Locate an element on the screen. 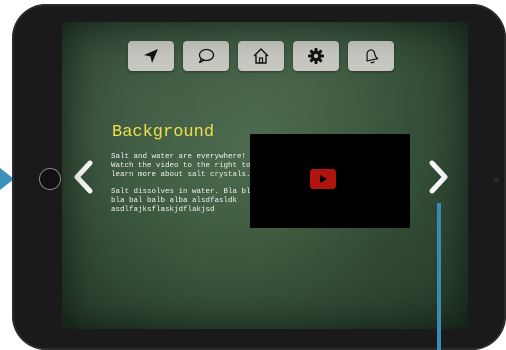 The height and width of the screenshot is (350, 506). play-icon is located at coordinates (323, 179).